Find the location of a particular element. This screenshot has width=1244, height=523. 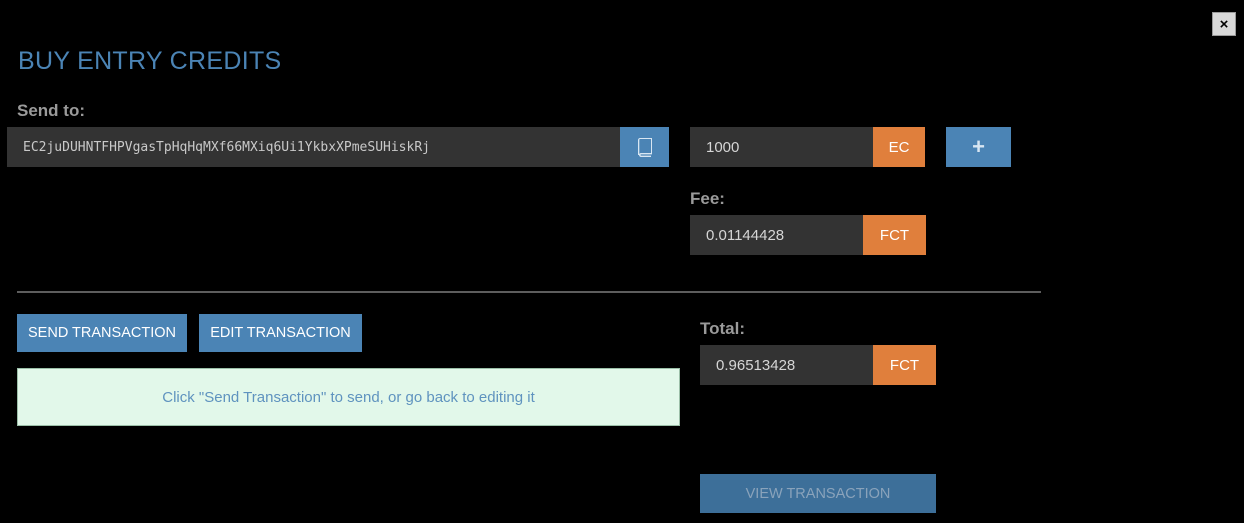

amount-unit-badge: EC is located at coordinates (899, 147).